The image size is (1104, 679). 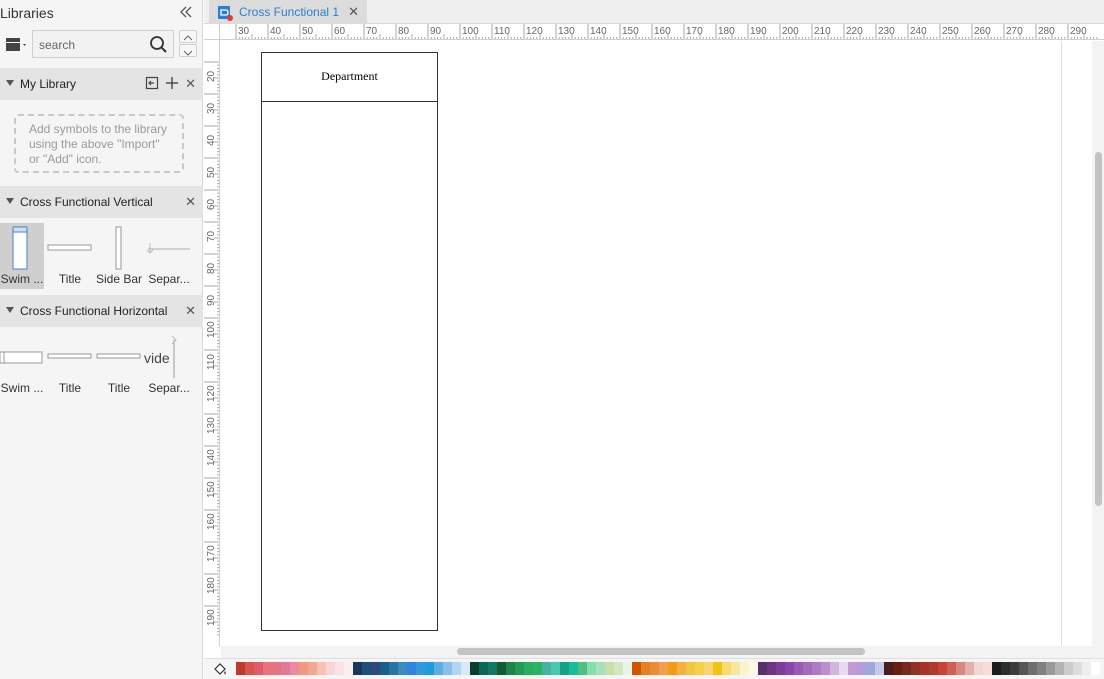 What do you see at coordinates (186, 12) in the screenshot?
I see `collapse-panel-icon` at bounding box center [186, 12].